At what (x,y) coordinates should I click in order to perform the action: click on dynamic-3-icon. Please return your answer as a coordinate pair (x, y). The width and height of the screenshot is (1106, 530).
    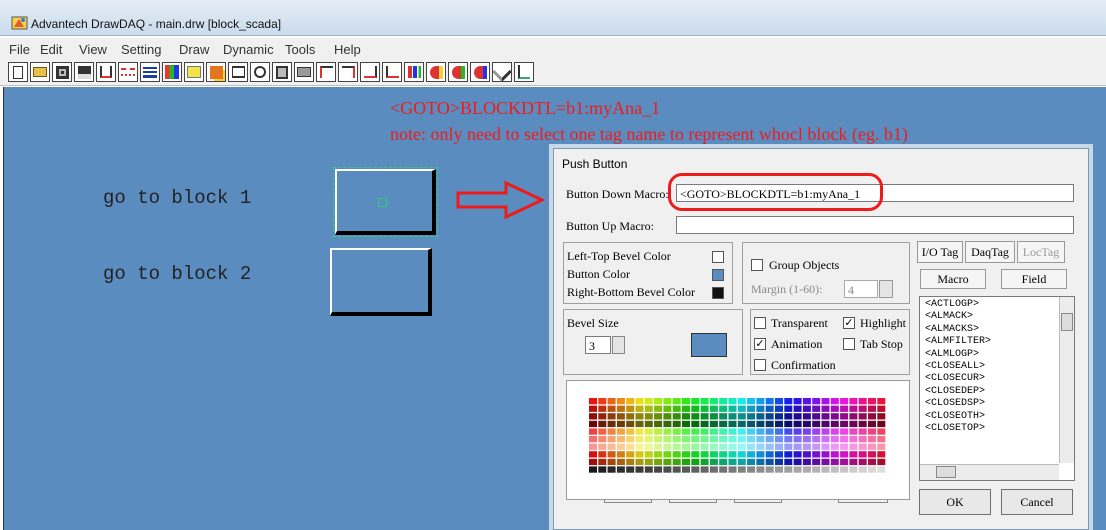
    Looking at the image, I should click on (480, 72).